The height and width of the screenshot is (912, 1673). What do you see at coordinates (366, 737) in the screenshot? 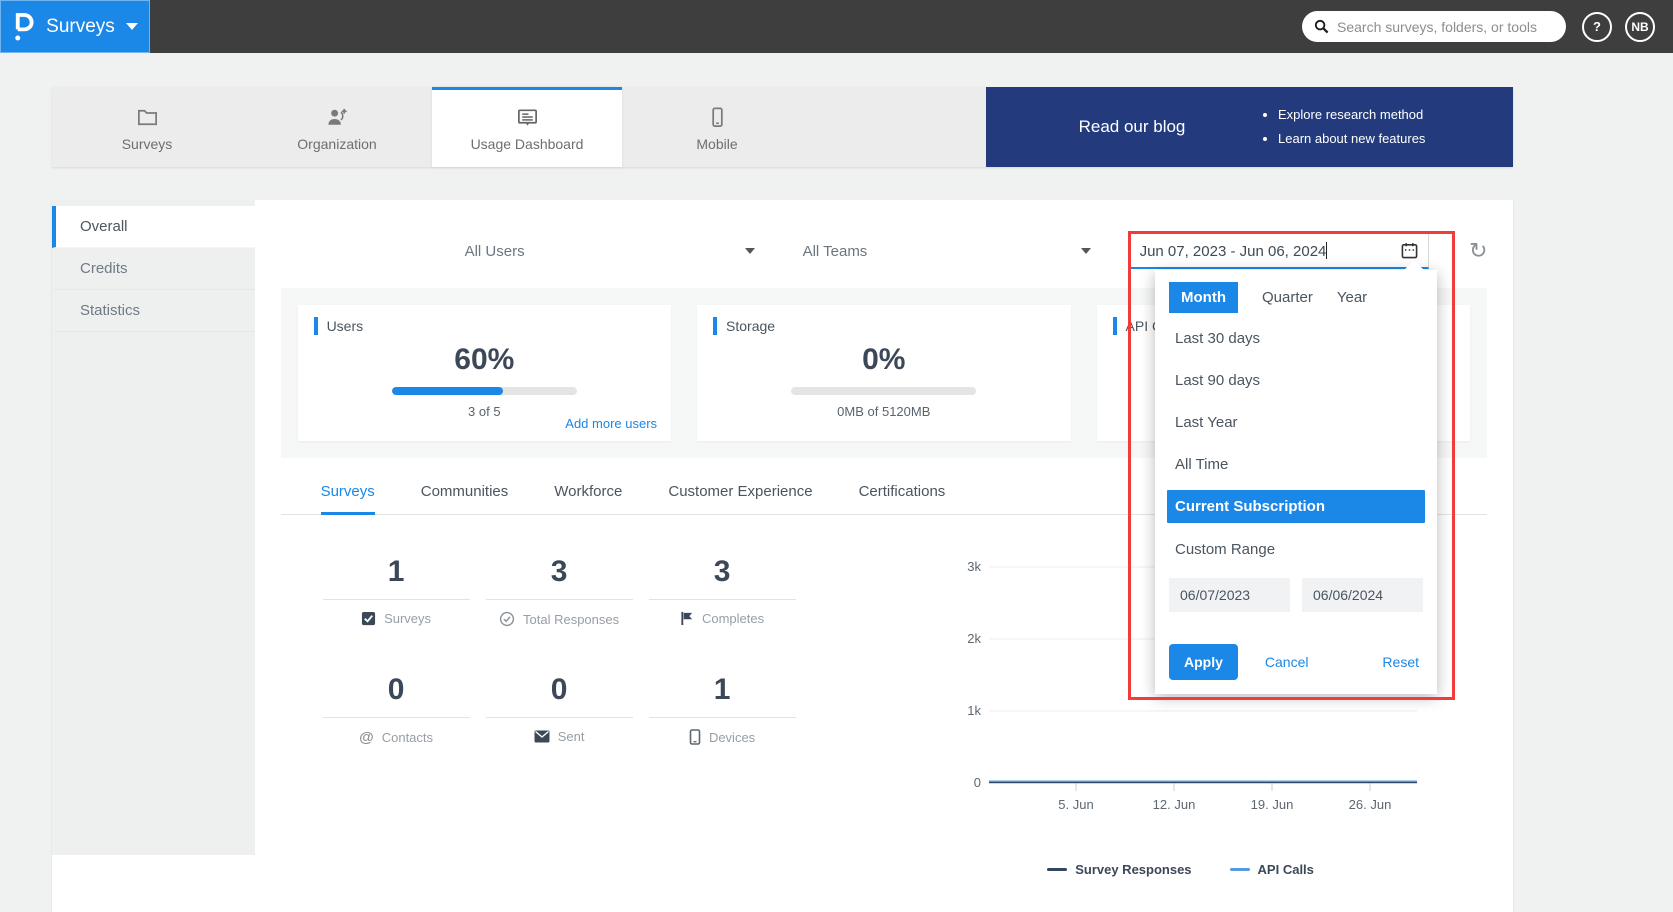
I see `at-icon: @` at bounding box center [366, 737].